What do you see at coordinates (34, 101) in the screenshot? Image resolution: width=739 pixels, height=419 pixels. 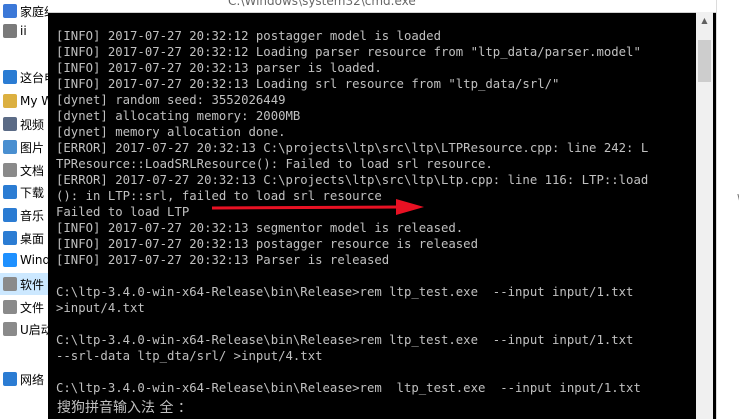 I see `sidebar-item-label: My W` at bounding box center [34, 101].